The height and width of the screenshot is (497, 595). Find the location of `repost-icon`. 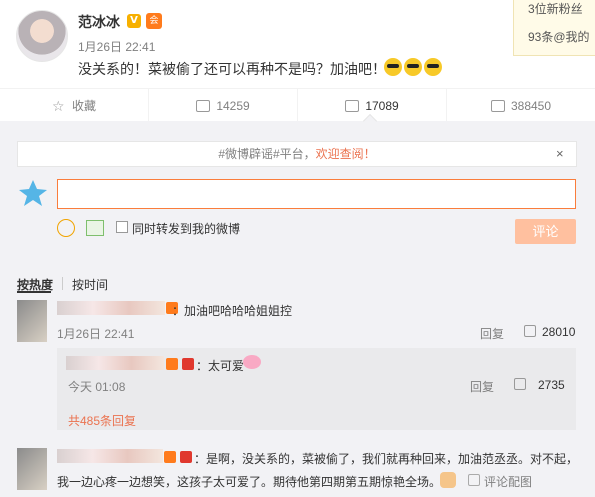

repost-icon is located at coordinates (203, 105).